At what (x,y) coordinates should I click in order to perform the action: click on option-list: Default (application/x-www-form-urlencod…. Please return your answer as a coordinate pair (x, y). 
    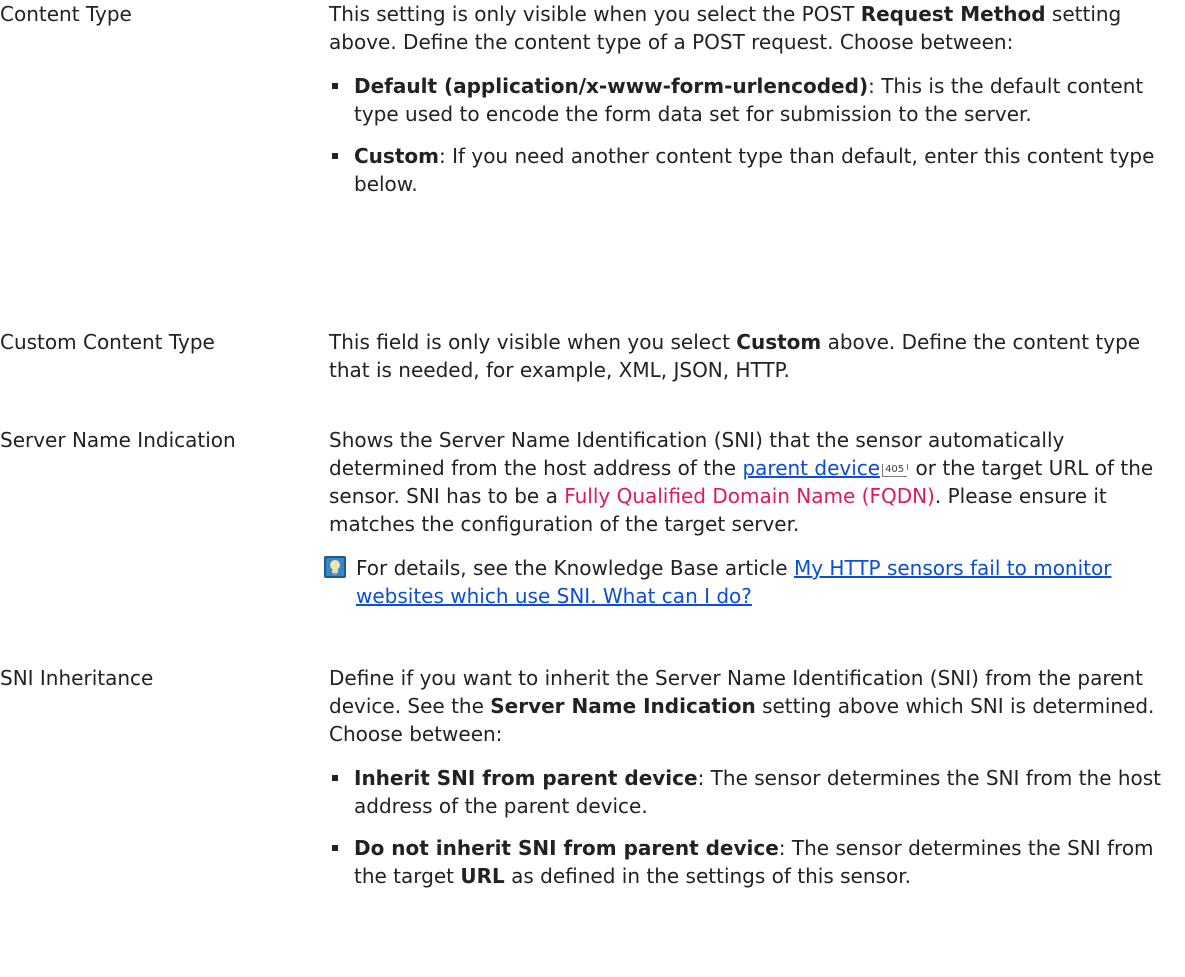
    Looking at the image, I should click on (751, 135).